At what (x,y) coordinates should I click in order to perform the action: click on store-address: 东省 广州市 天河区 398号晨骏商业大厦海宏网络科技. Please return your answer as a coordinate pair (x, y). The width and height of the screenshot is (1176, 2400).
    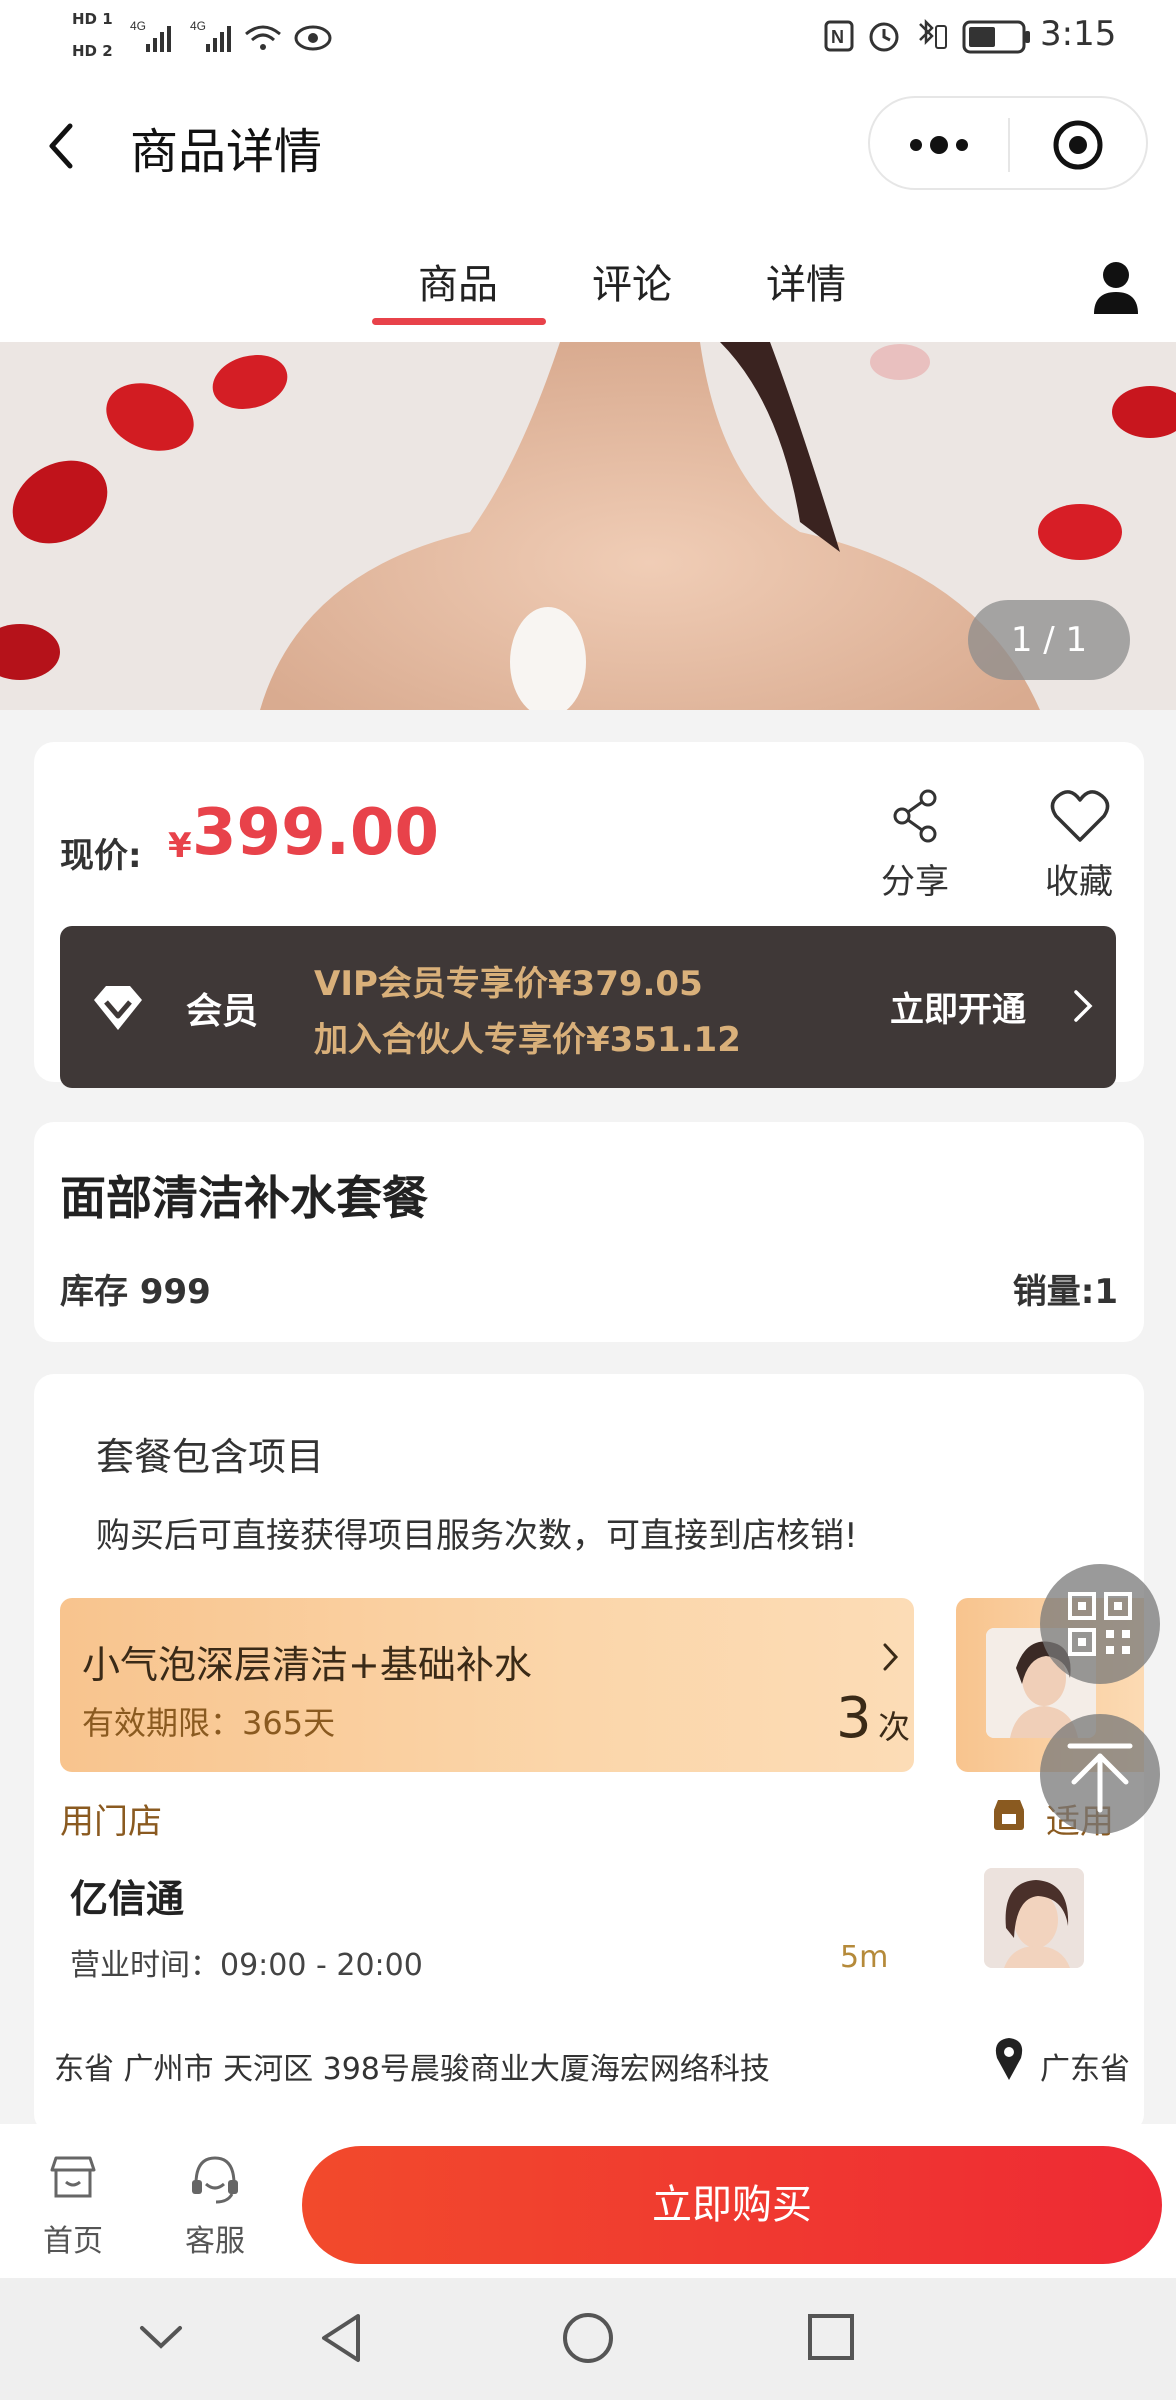
    Looking at the image, I should click on (412, 2069).